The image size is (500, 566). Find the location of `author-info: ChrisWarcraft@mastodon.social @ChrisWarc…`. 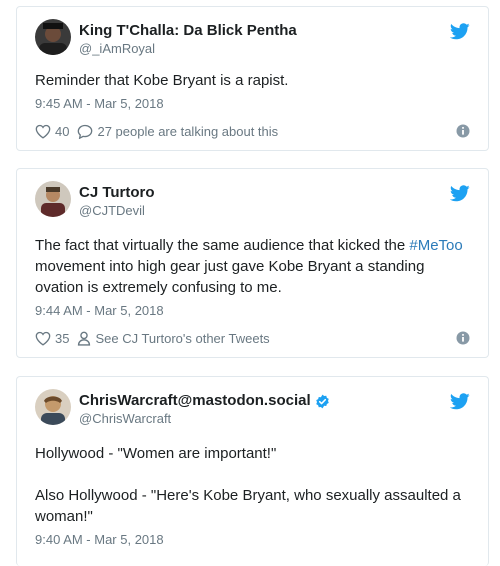

author-info: ChrisWarcraft@mastodon.social @ChrisWarc… is located at coordinates (204, 409).